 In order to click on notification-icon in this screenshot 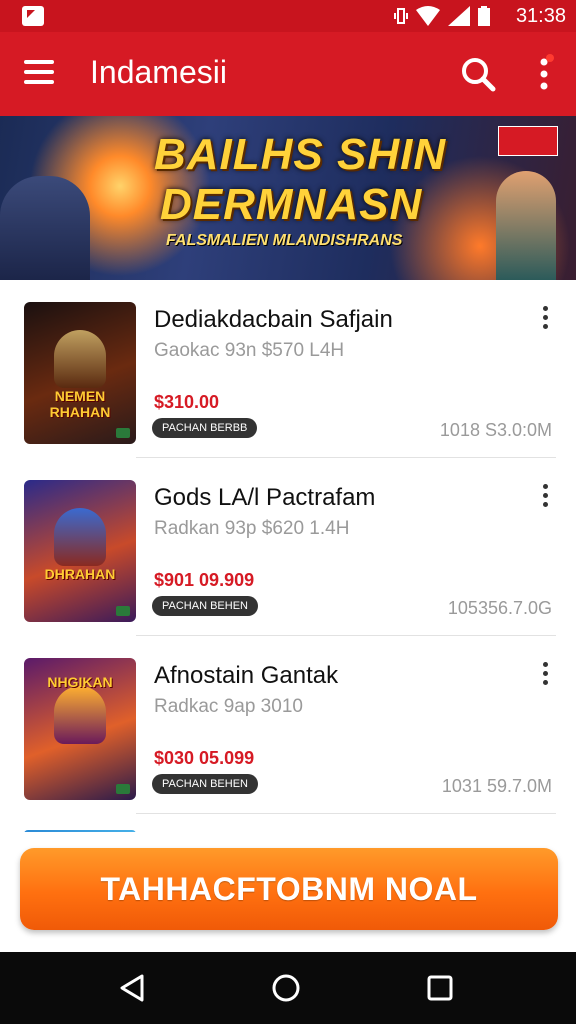, I will do `click(33, 16)`.